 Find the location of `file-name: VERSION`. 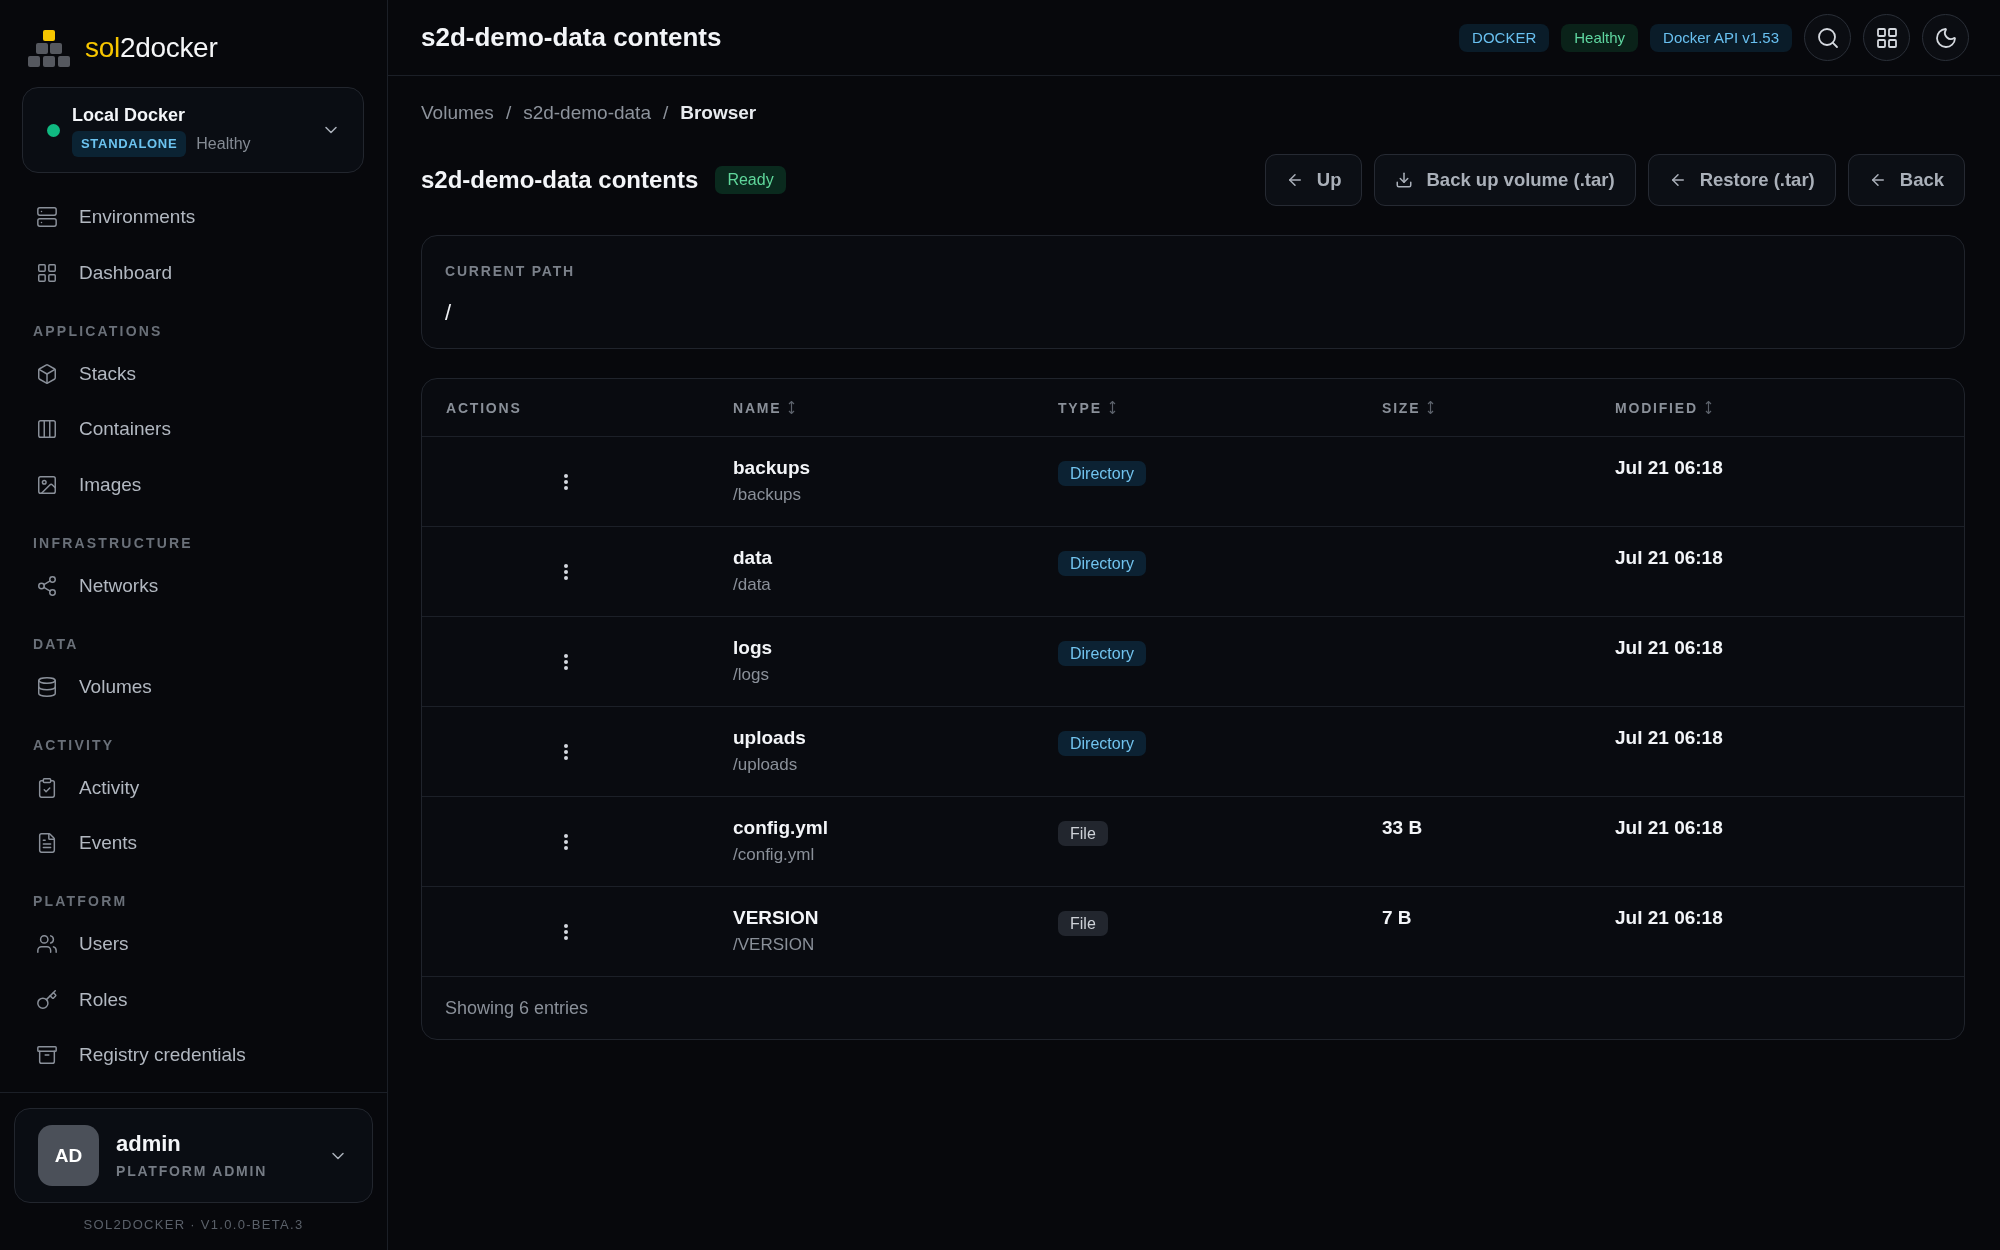

file-name: VERSION is located at coordinates (776, 918).